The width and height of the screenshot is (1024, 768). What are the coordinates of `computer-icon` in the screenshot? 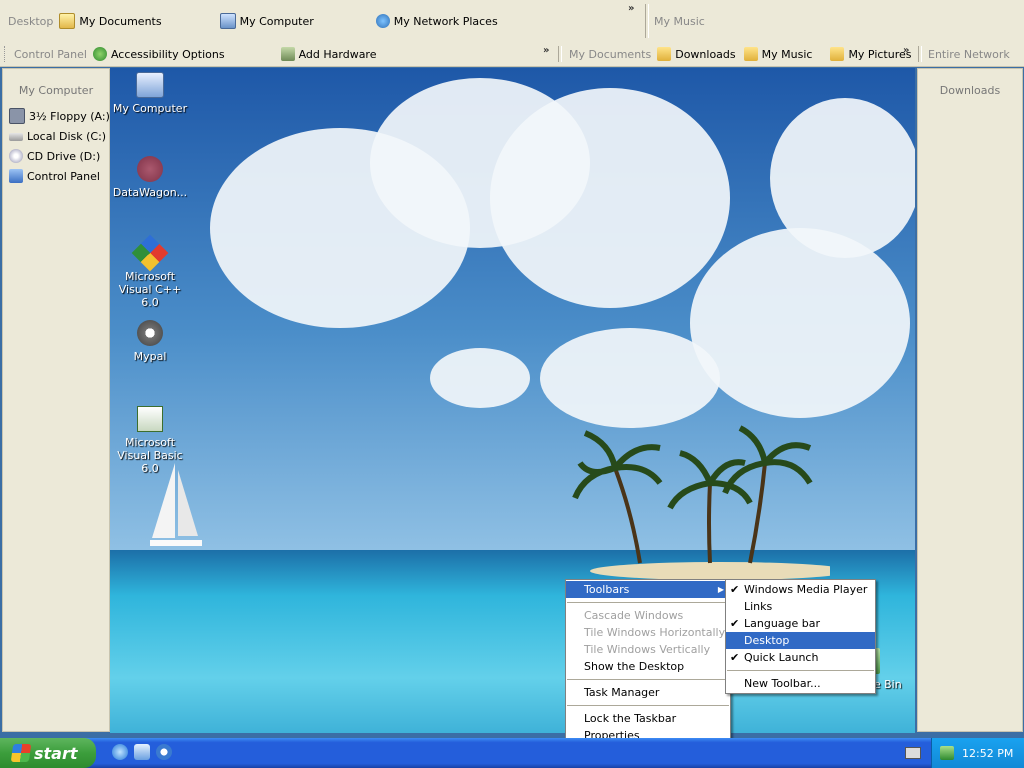 It's located at (150, 85).